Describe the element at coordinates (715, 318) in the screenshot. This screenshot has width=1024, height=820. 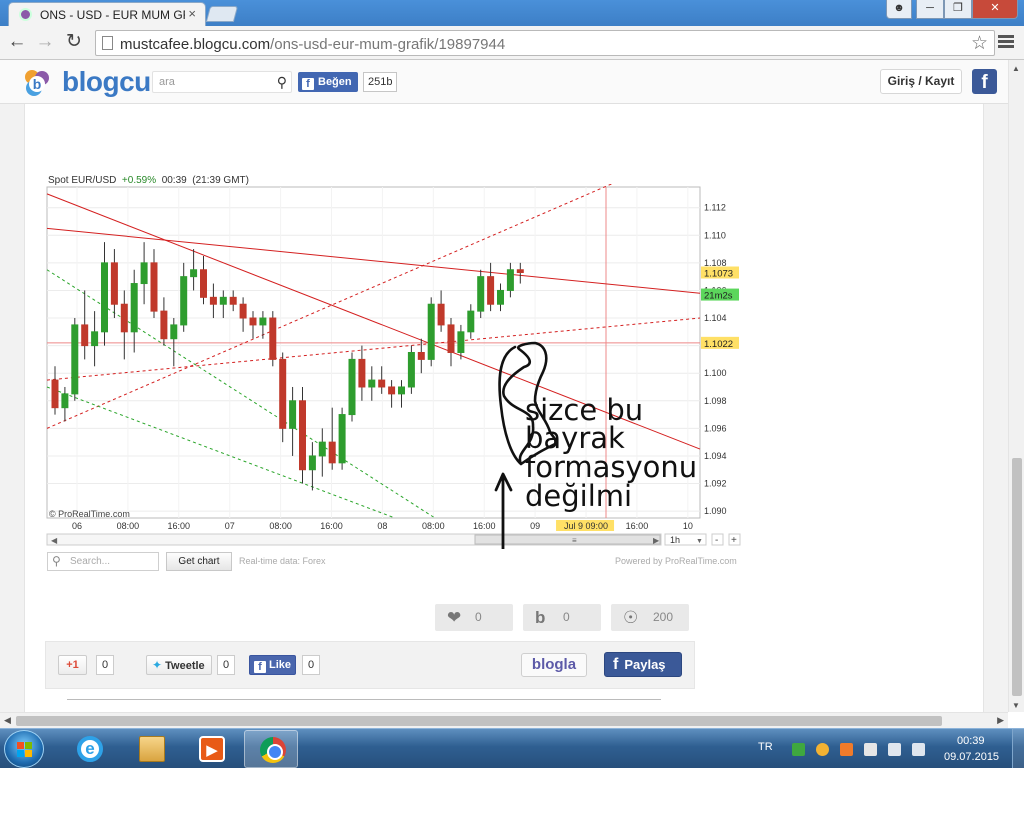
I see `y-tick-label: 1.104` at that location.